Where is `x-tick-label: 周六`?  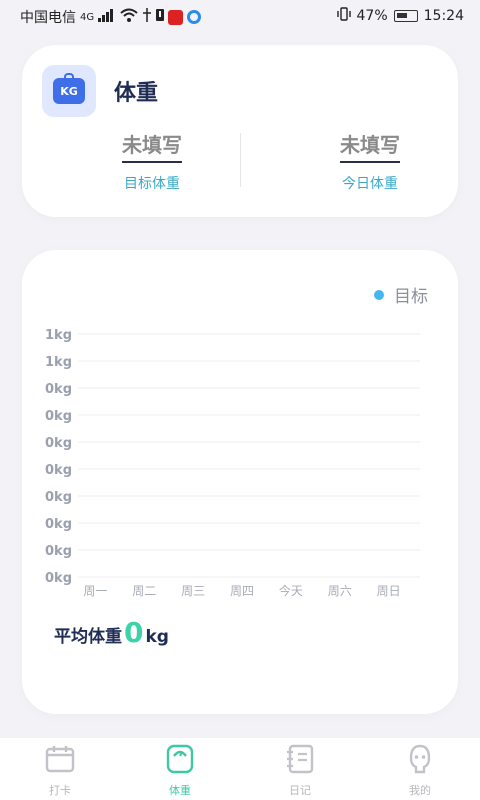
x-tick-label: 周六 is located at coordinates (340, 591).